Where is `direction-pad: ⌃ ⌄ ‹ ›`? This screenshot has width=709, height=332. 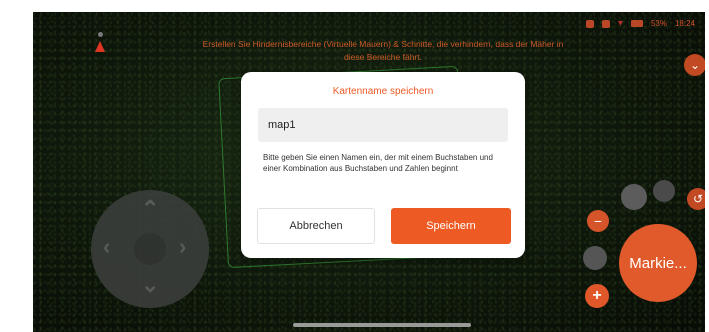
direction-pad: ⌃ ⌄ ‹ › is located at coordinates (150, 249).